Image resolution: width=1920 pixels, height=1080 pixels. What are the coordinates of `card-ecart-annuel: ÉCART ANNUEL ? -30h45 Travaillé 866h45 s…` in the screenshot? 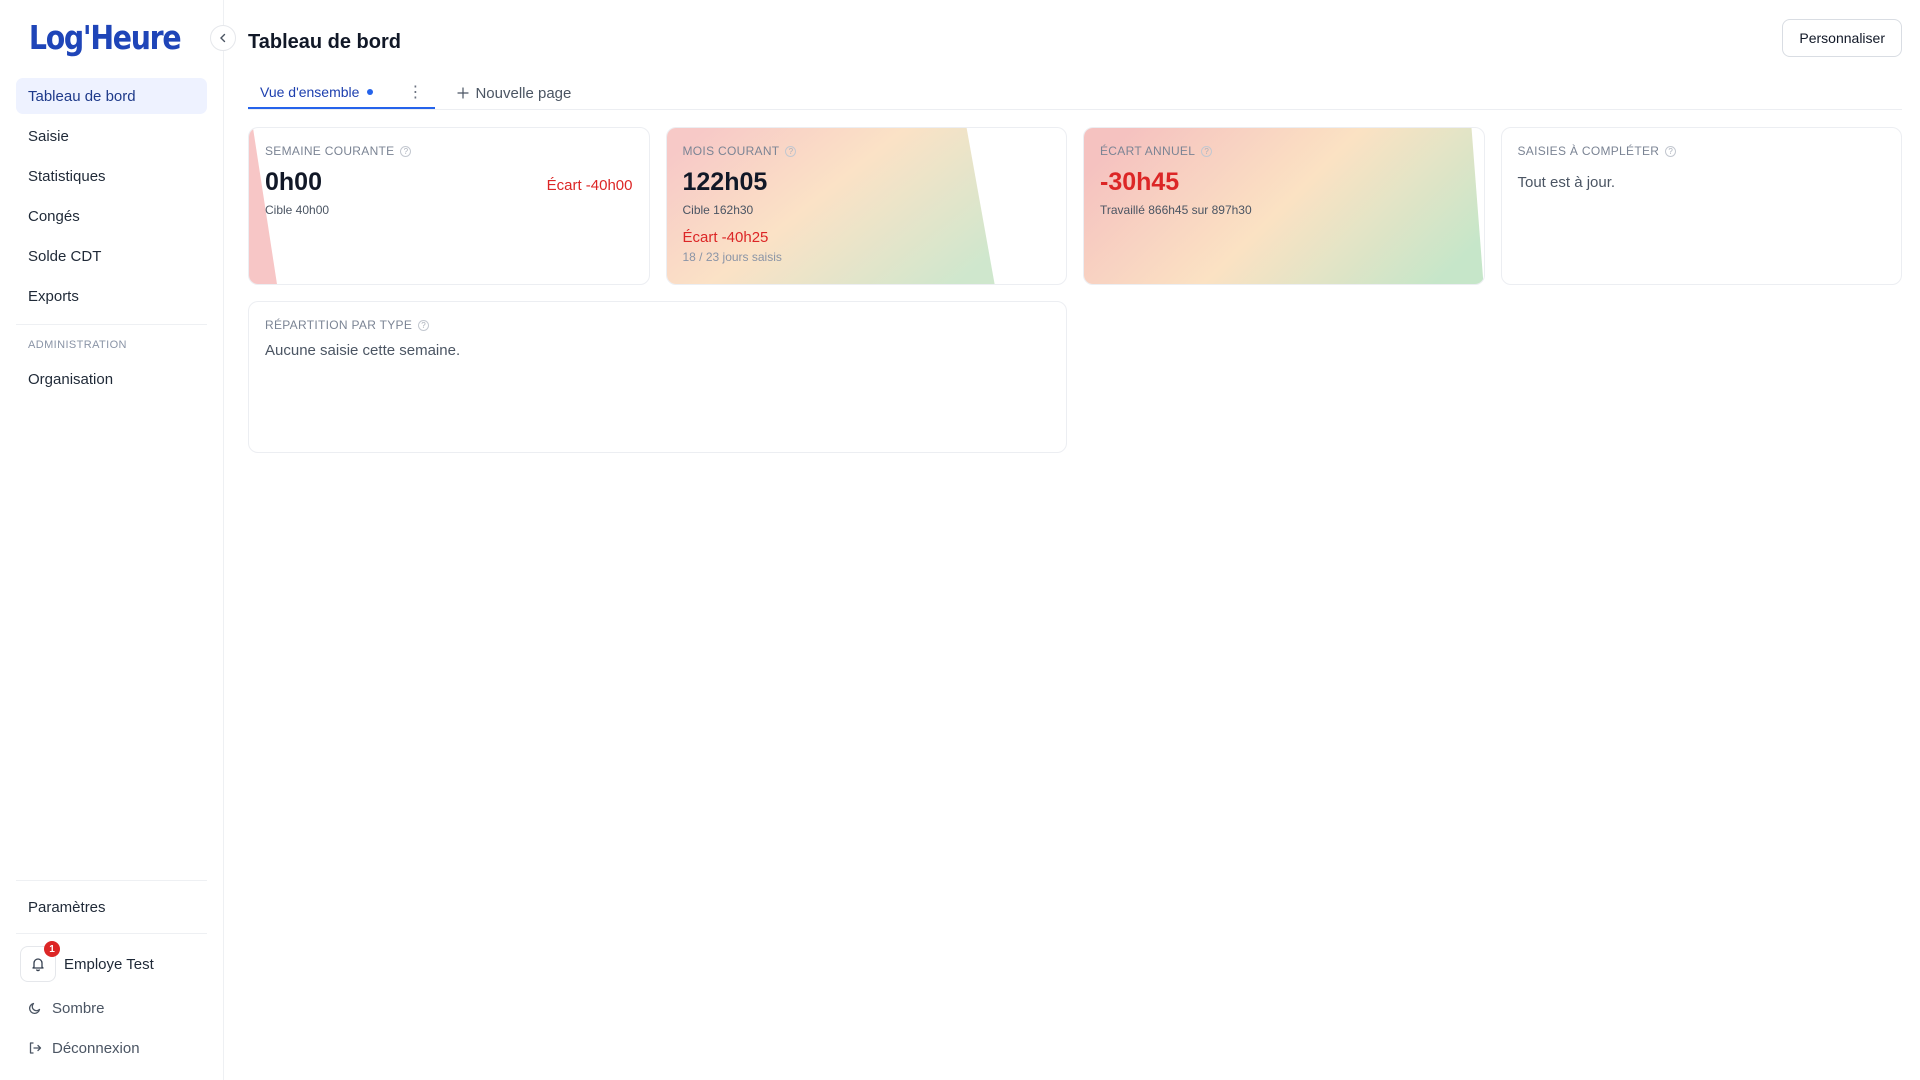 It's located at (1284, 206).